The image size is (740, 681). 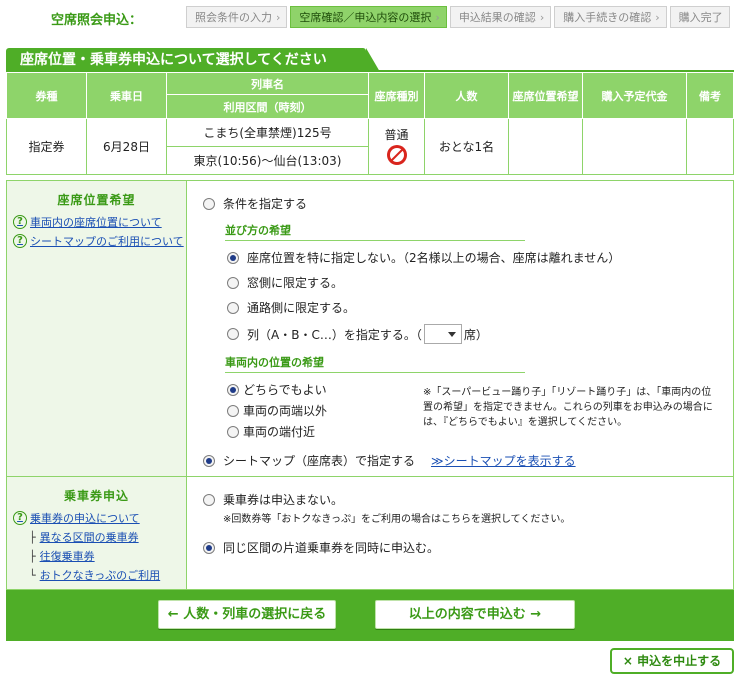 What do you see at coordinates (104, 575) in the screenshot?
I see `link-discount-tickets: └ おトクなきっぷのご利用` at bounding box center [104, 575].